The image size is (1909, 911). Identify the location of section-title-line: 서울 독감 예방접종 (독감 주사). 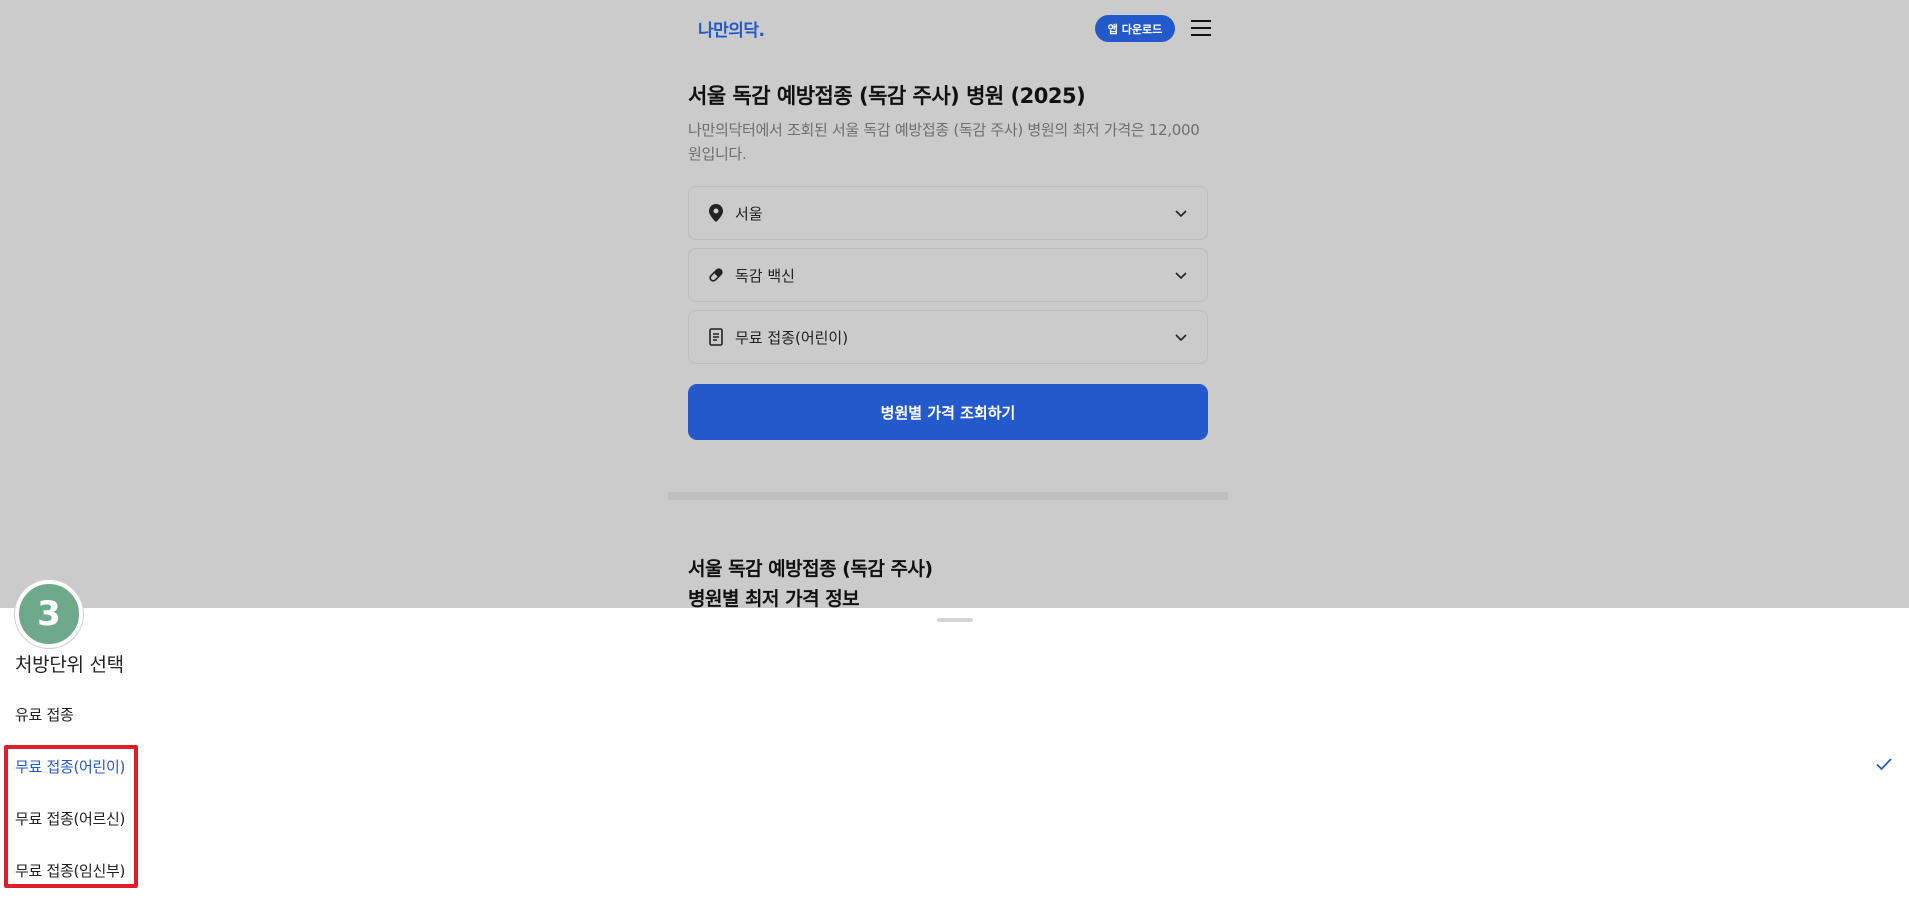
(810, 569).